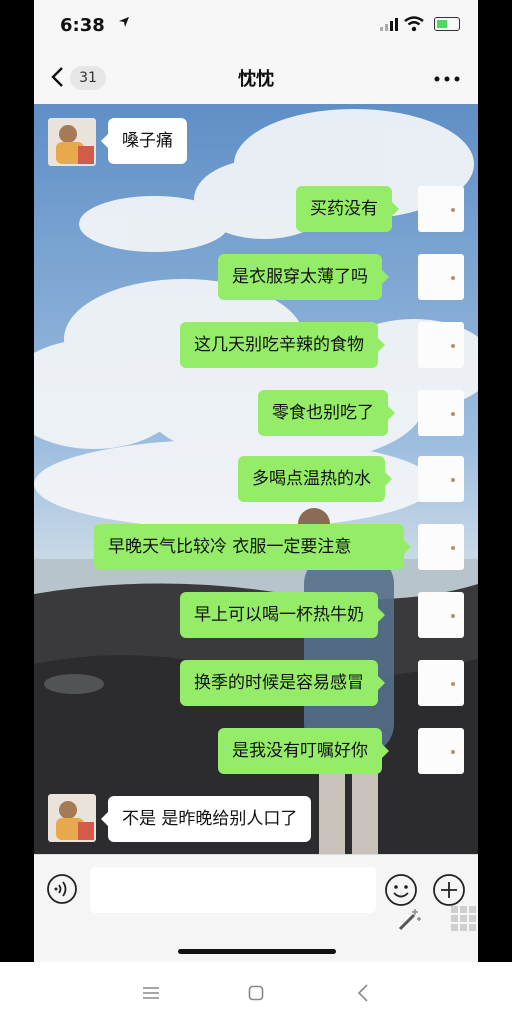  What do you see at coordinates (447, 79) in the screenshot?
I see `more-icon` at bounding box center [447, 79].